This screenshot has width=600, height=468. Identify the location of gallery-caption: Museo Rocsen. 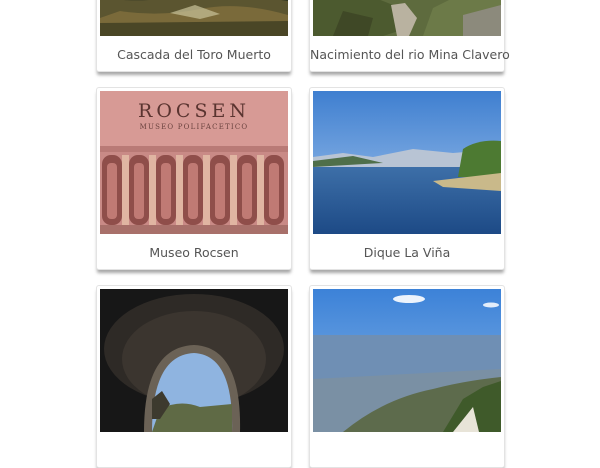
(194, 252).